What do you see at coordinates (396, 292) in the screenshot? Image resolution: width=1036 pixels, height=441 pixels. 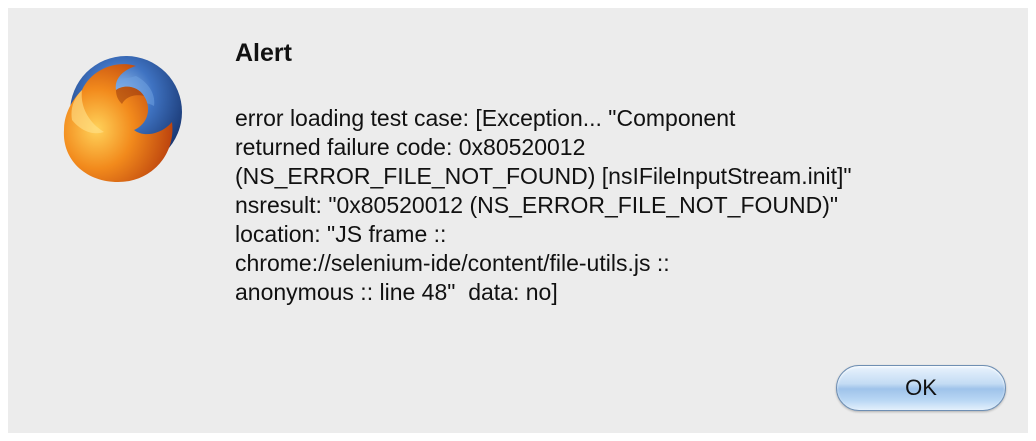 I see `message-line: anonymous :: line 48" data: no]` at bounding box center [396, 292].